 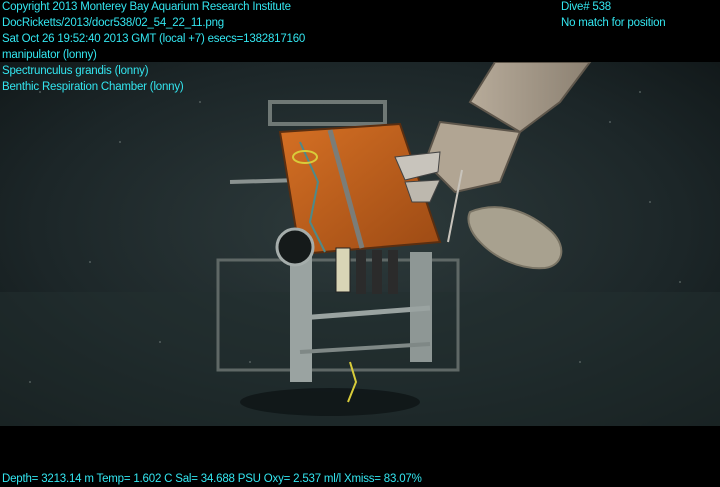 What do you see at coordinates (330, 402) in the screenshot?
I see `instrument-shadow` at bounding box center [330, 402].